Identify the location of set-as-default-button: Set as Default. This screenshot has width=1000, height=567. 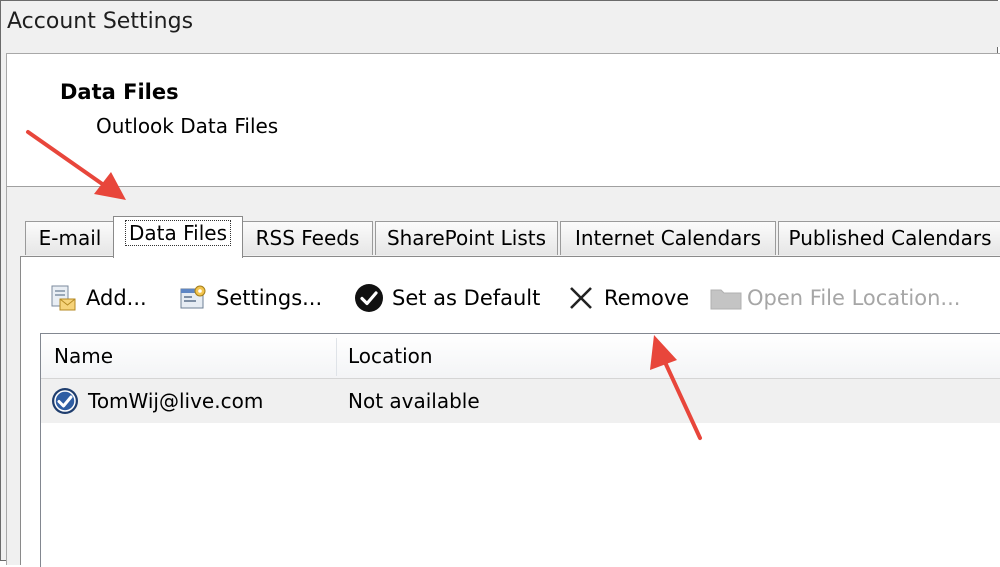
(447, 298).